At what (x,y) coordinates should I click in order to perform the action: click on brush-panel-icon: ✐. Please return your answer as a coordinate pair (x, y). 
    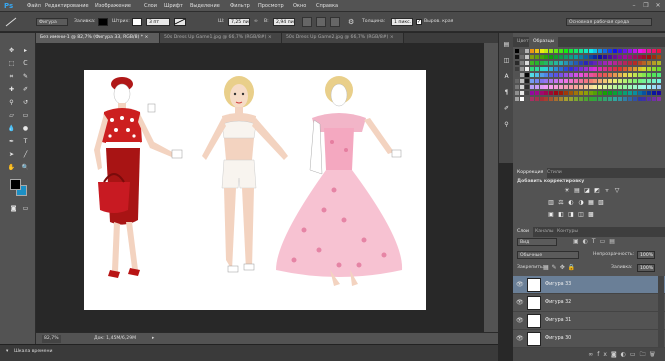
    Looking at the image, I should click on (506, 108).